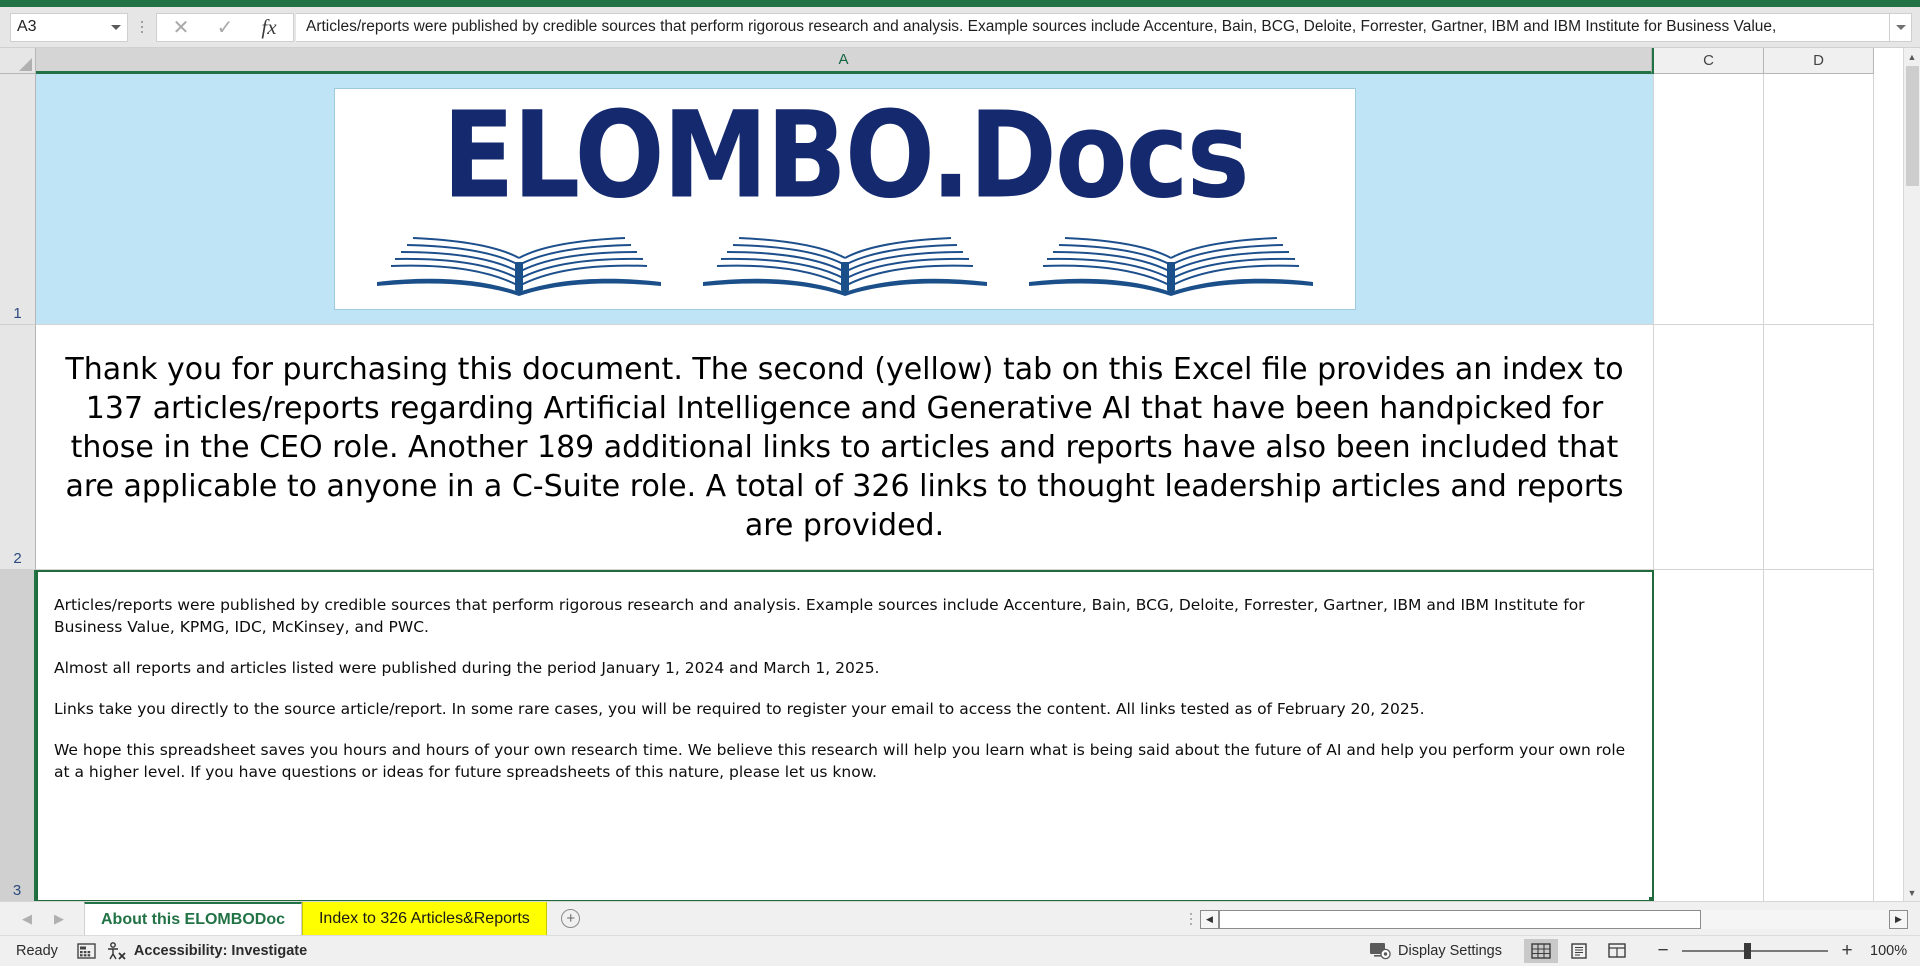  I want to click on sheet-tab-about: About this ELOMBODoc, so click(193, 918).